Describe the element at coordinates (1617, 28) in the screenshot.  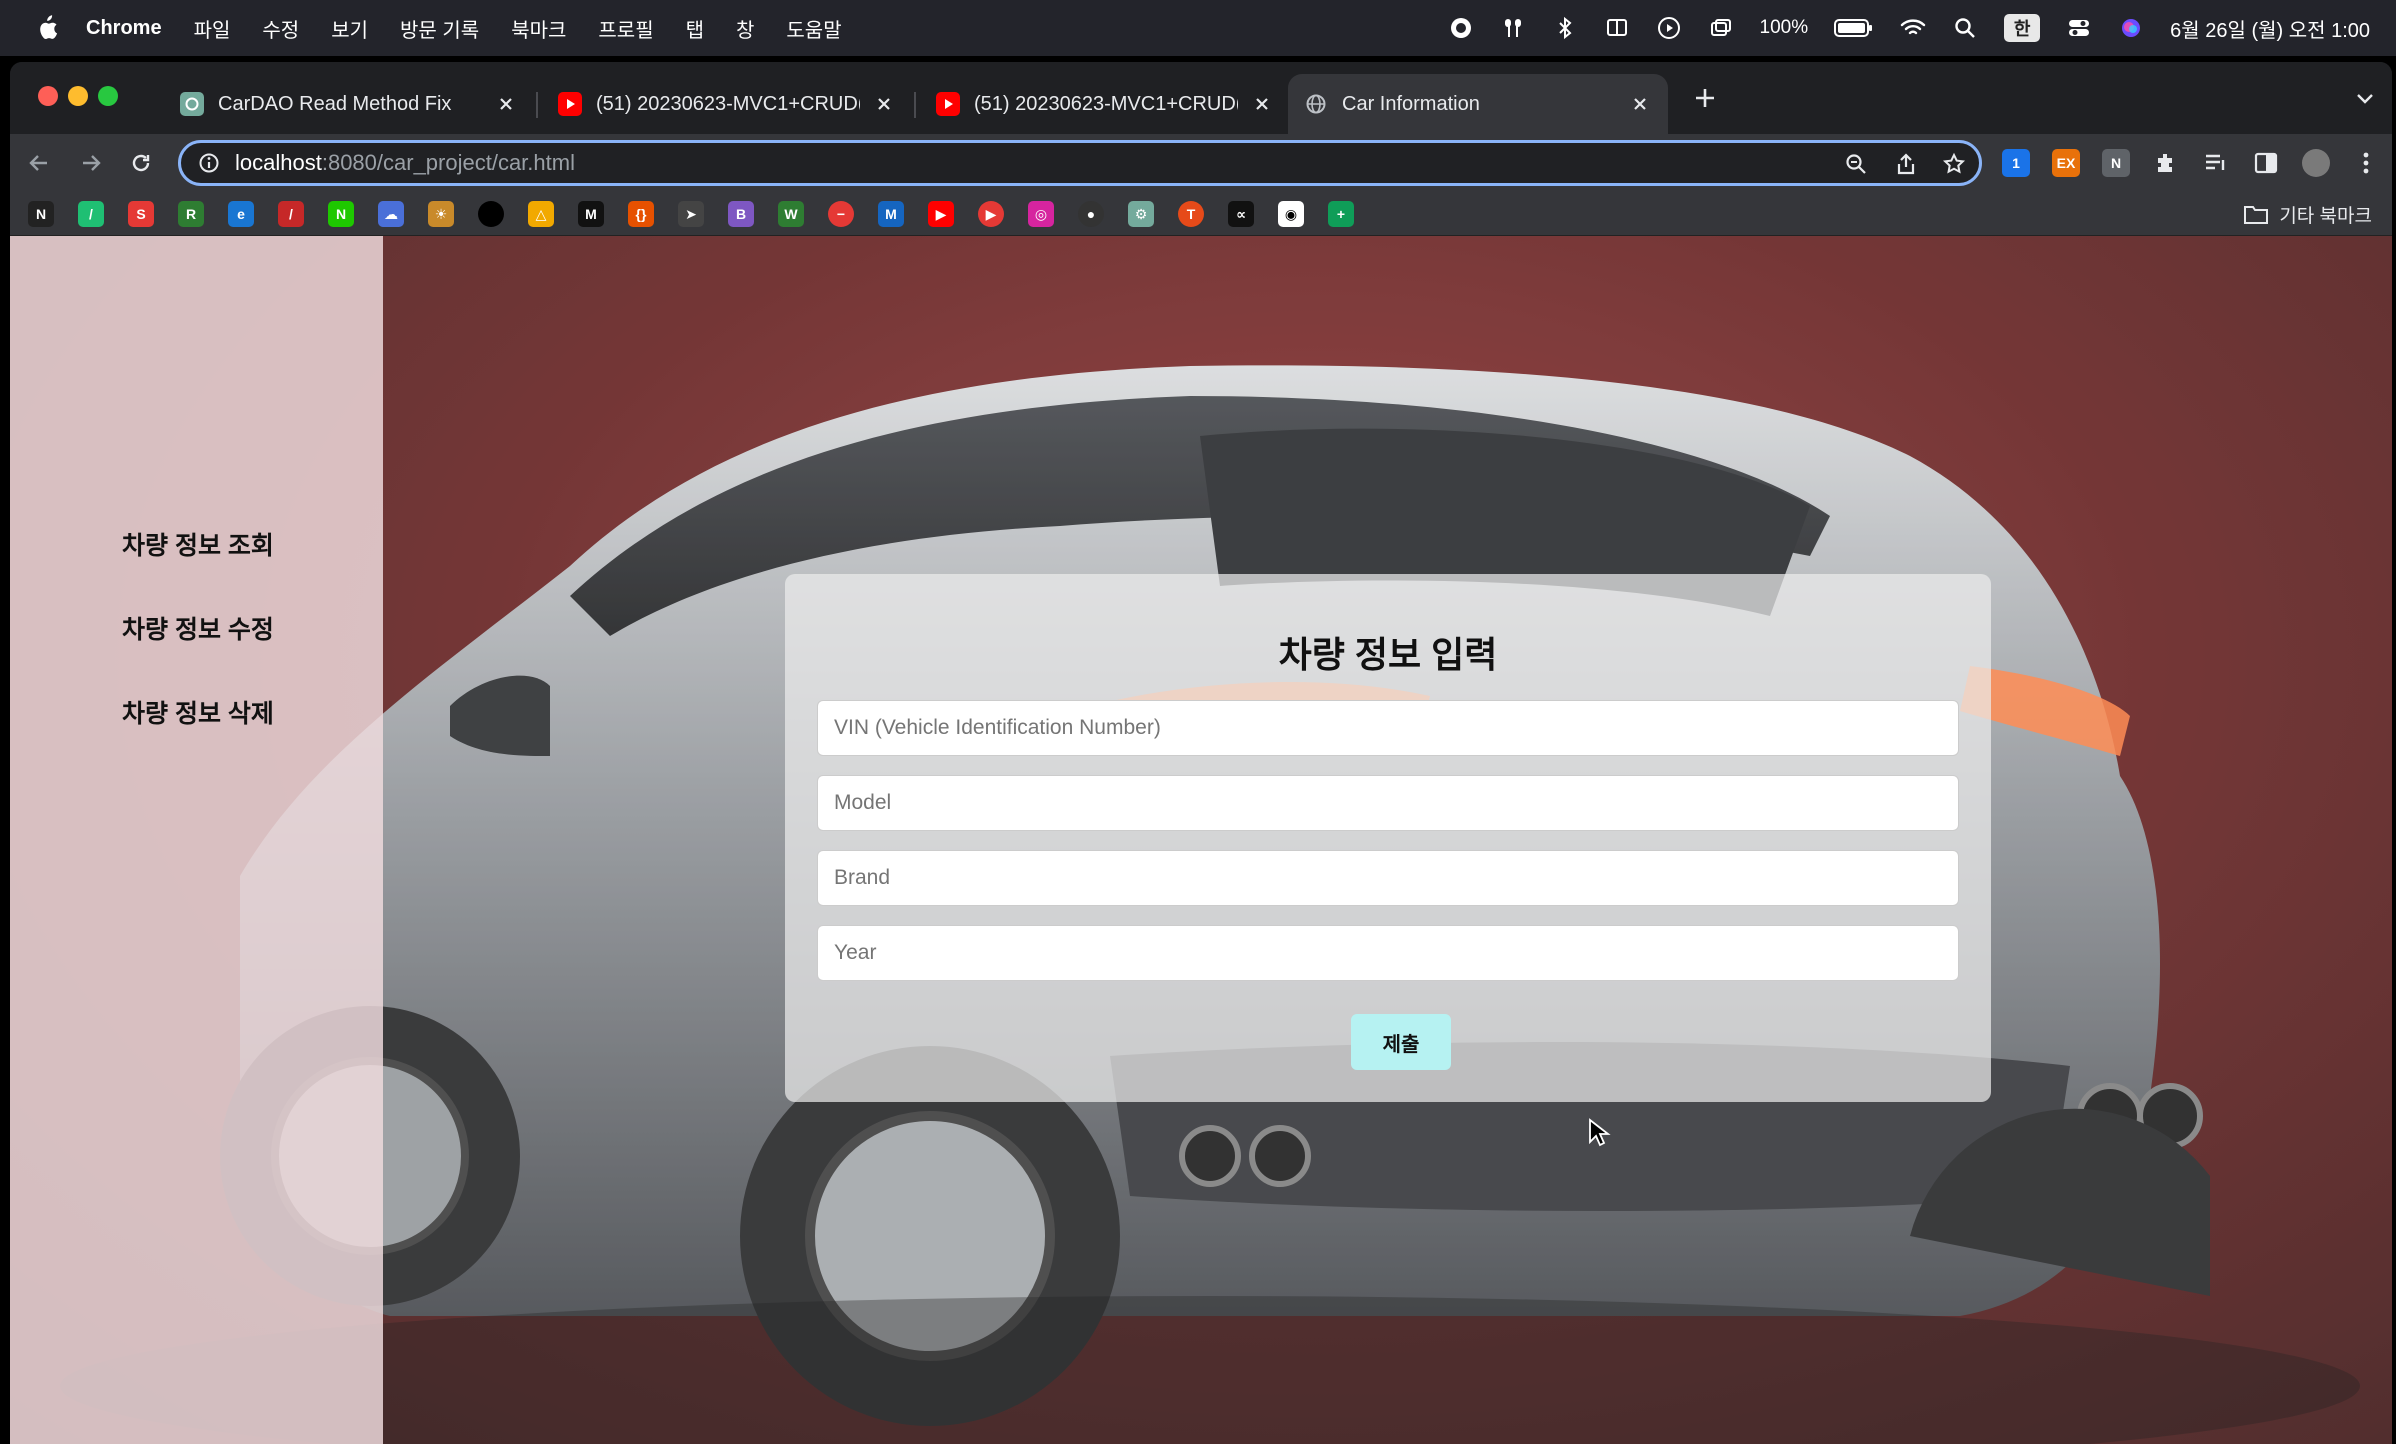
I see `display-mirror-icon` at that location.